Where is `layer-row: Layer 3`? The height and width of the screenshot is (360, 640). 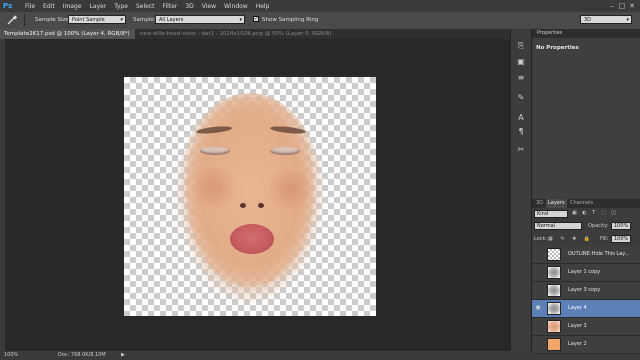 layer-row: Layer 3 is located at coordinates (586, 327).